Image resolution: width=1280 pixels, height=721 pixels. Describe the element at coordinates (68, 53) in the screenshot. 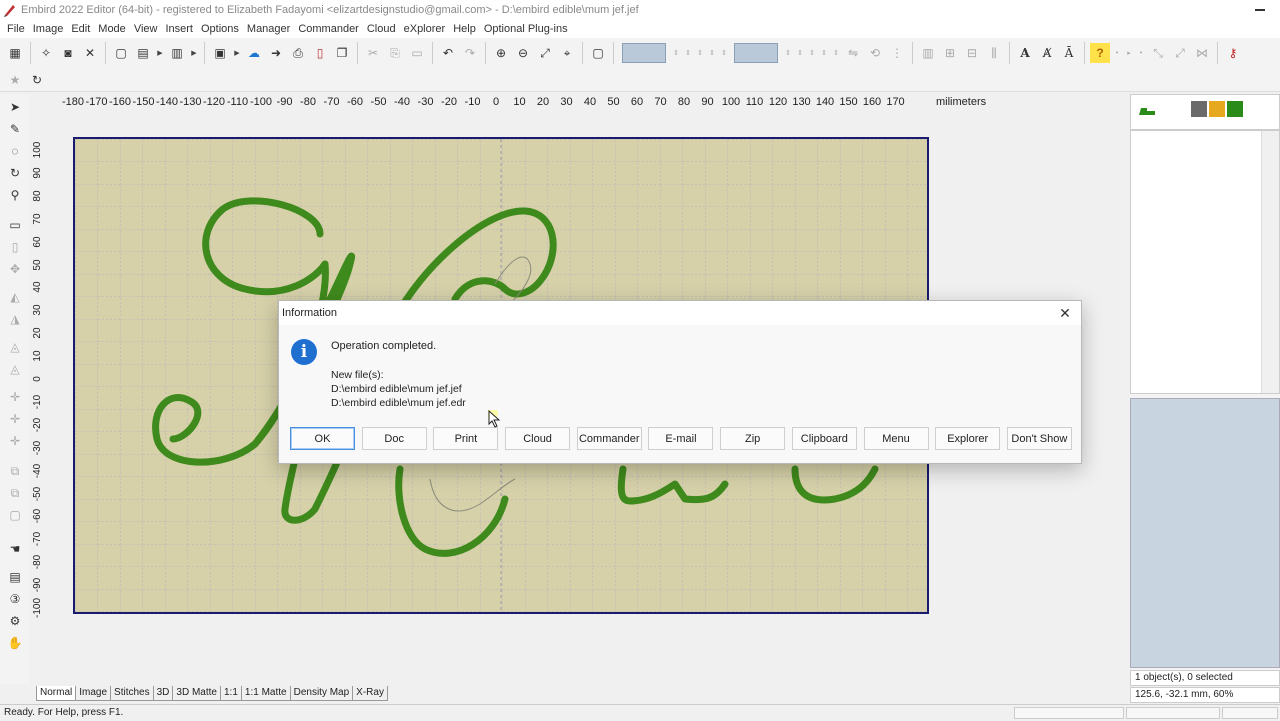

I see `camera-icon: ◙` at that location.